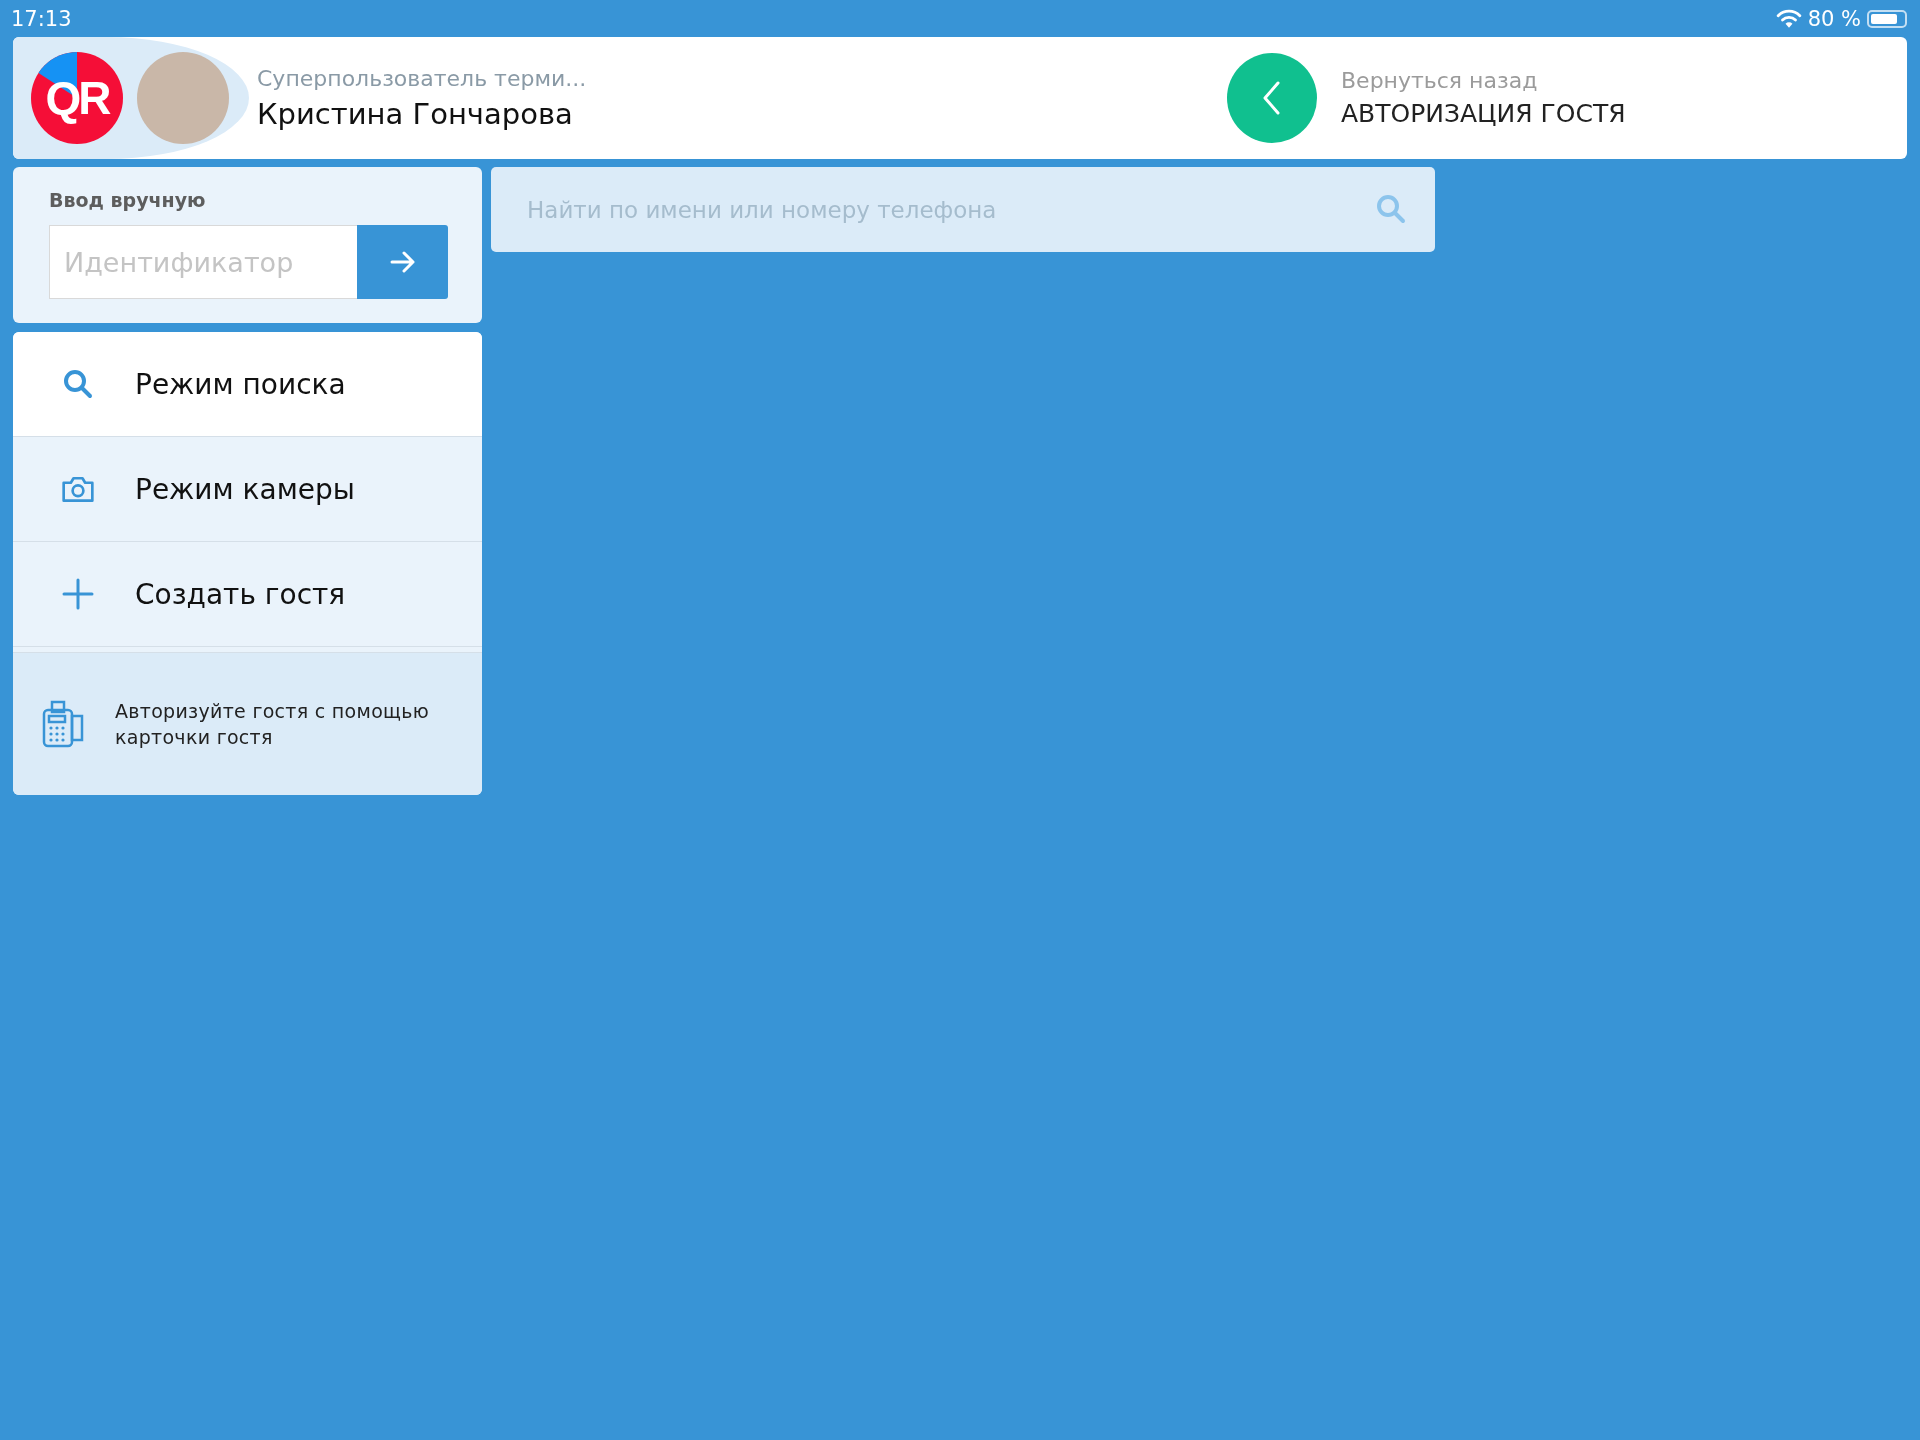  What do you see at coordinates (63, 724) in the screenshot?
I see `card-terminal-icon` at bounding box center [63, 724].